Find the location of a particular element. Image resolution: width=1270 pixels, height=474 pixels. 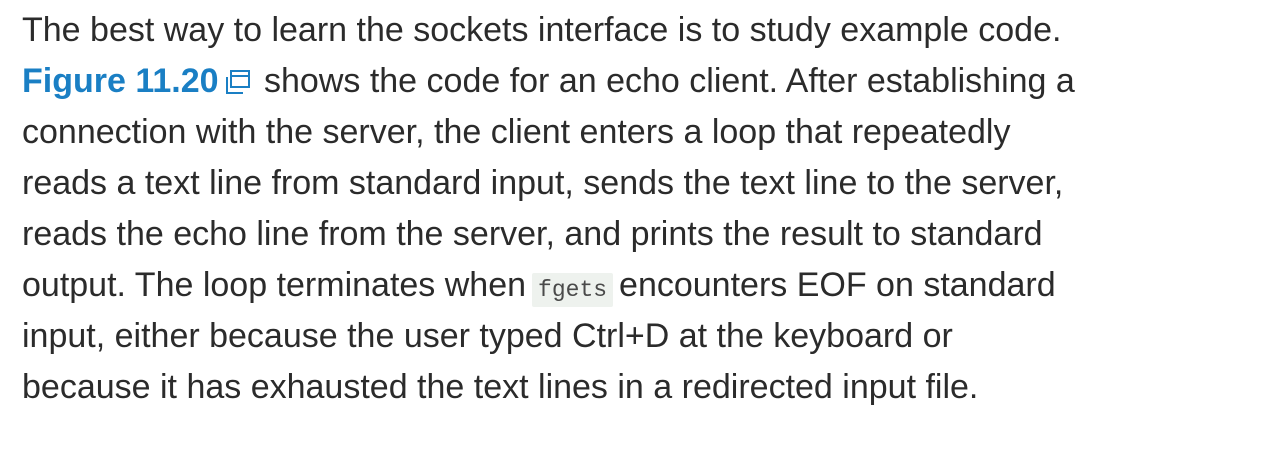

popup-window-icon is located at coordinates (238, 76).